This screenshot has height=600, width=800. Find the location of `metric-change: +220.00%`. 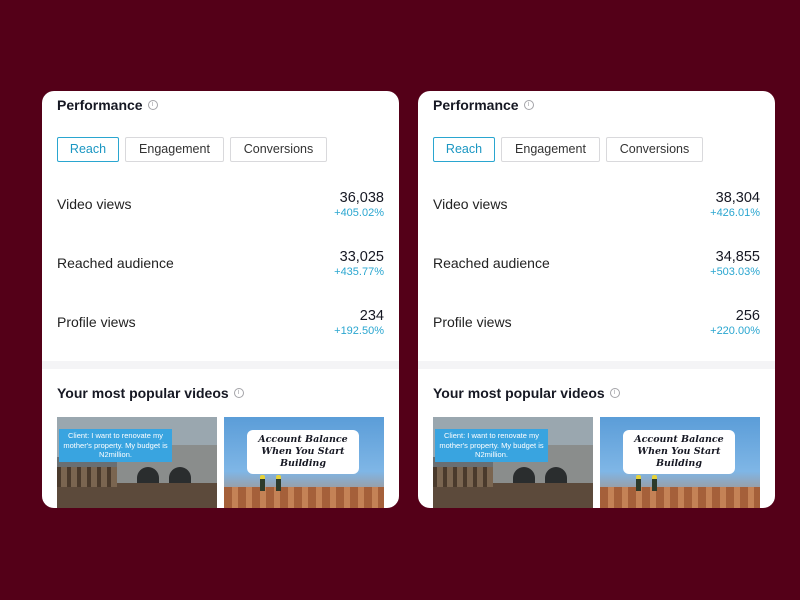

metric-change: +220.00% is located at coordinates (735, 330).